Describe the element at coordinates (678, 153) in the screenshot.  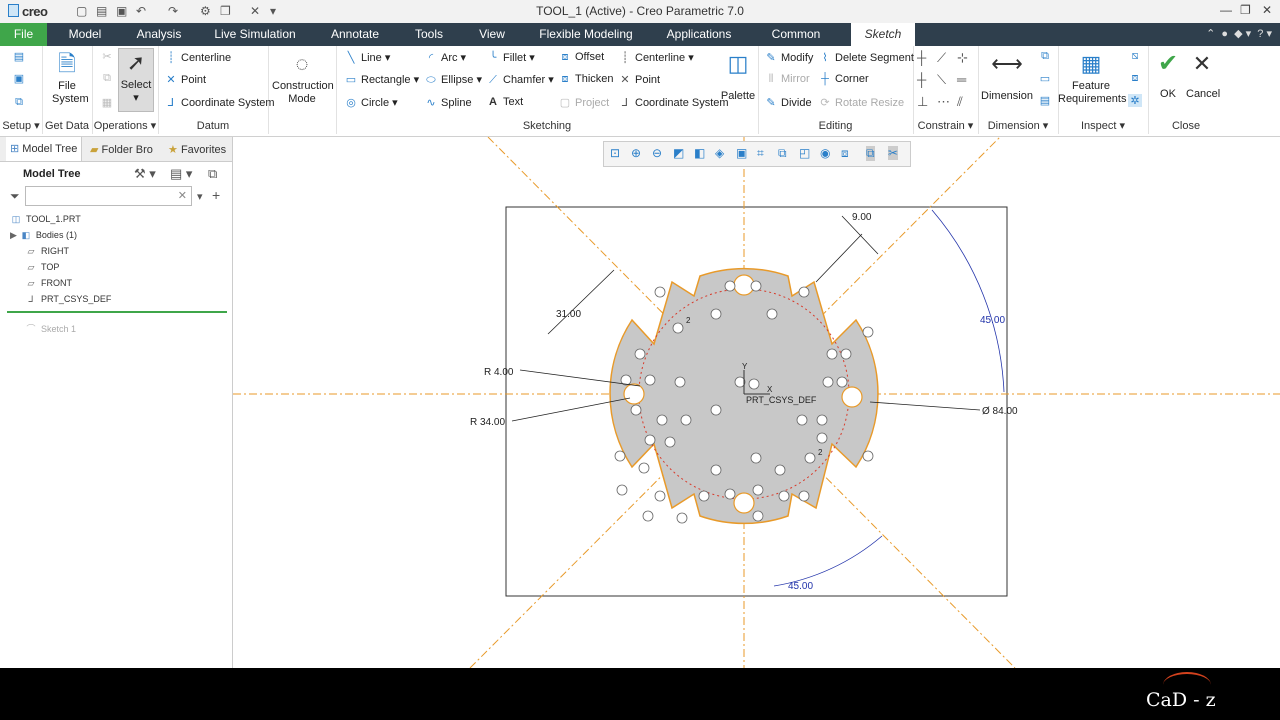
I see `repaint-icon: ◩` at that location.